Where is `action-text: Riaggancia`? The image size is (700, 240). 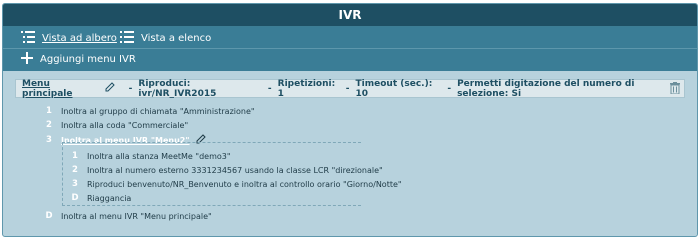
action-text: Riaggancia is located at coordinates (109, 198).